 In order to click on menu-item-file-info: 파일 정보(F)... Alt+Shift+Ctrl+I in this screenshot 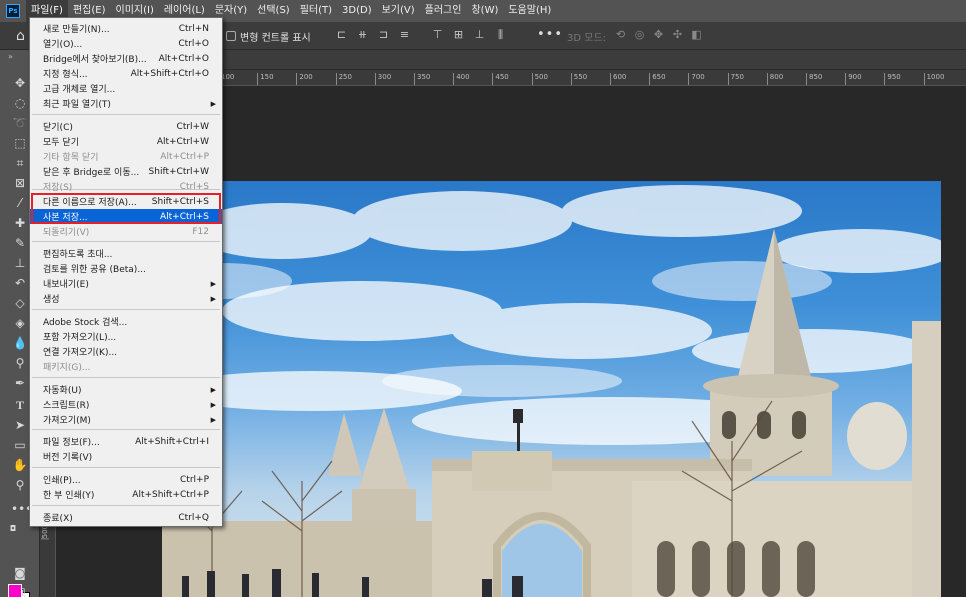, I will do `click(126, 441)`.